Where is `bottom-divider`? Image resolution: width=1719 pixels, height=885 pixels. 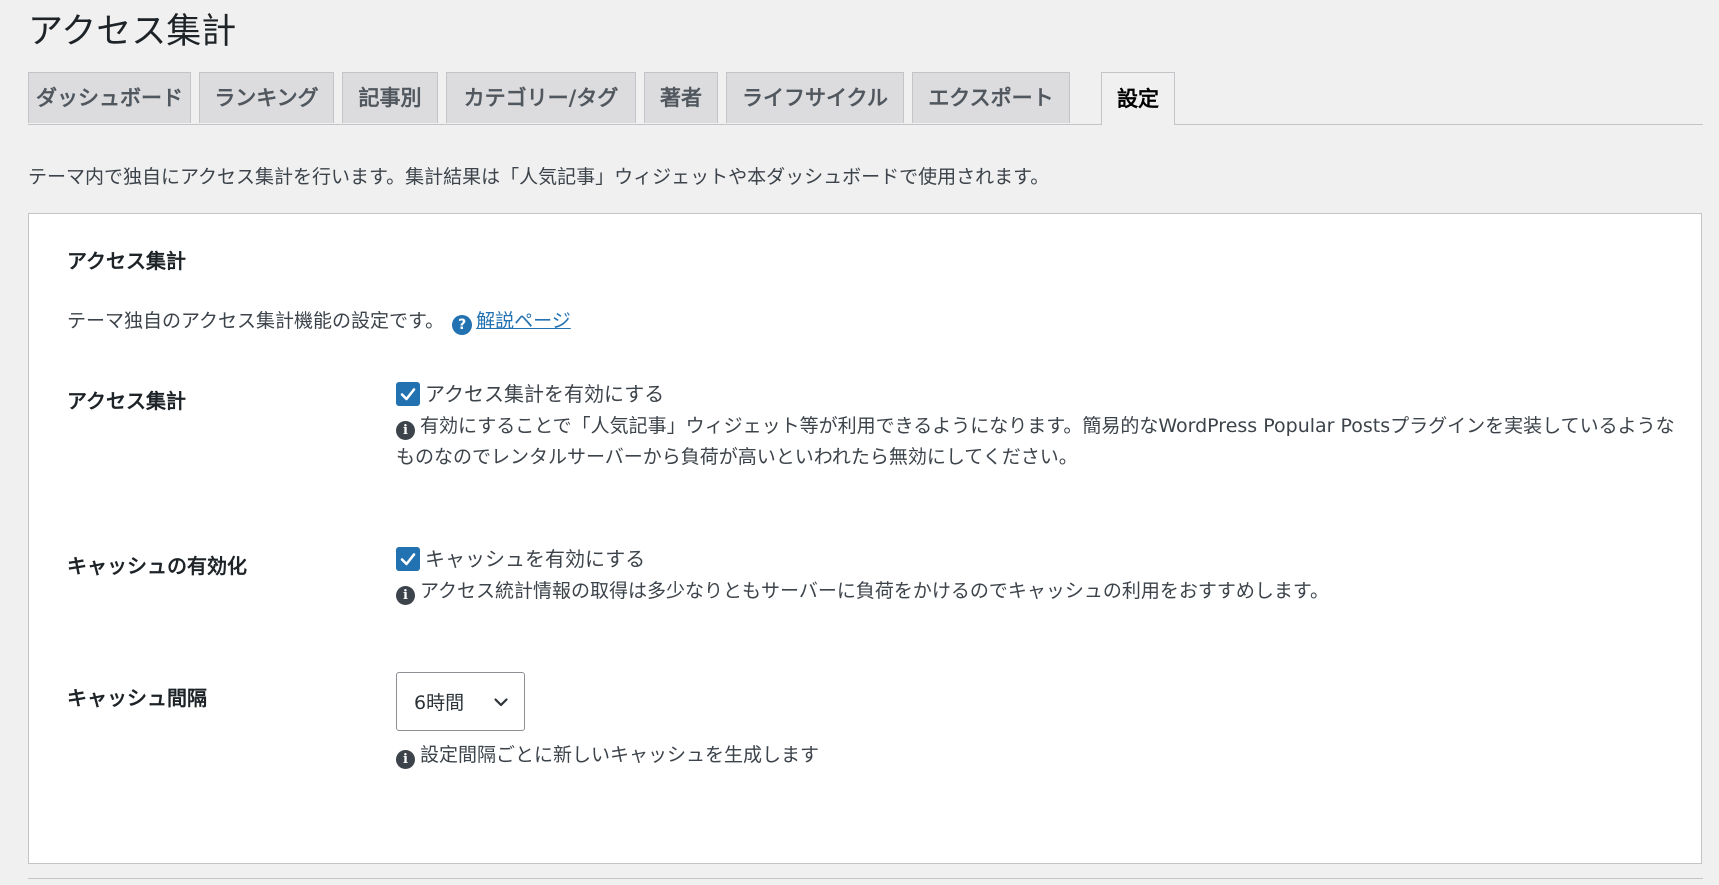
bottom-divider is located at coordinates (865, 878).